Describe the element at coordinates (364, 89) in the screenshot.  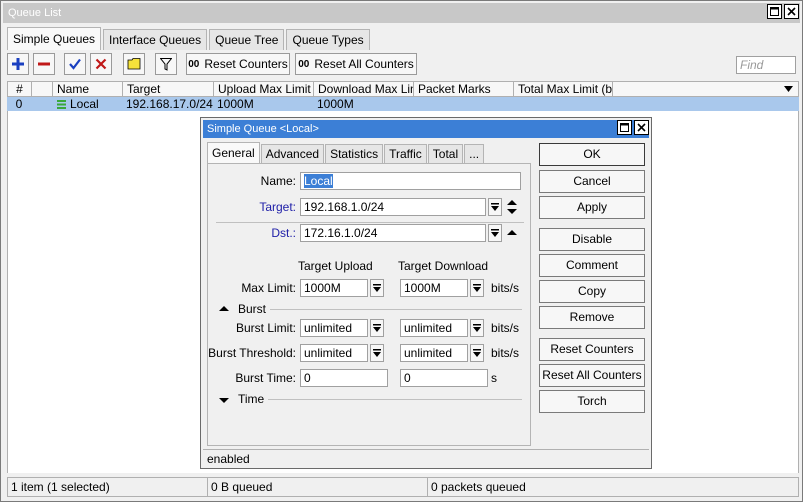
I see `col-download: Download Max Limit` at that location.